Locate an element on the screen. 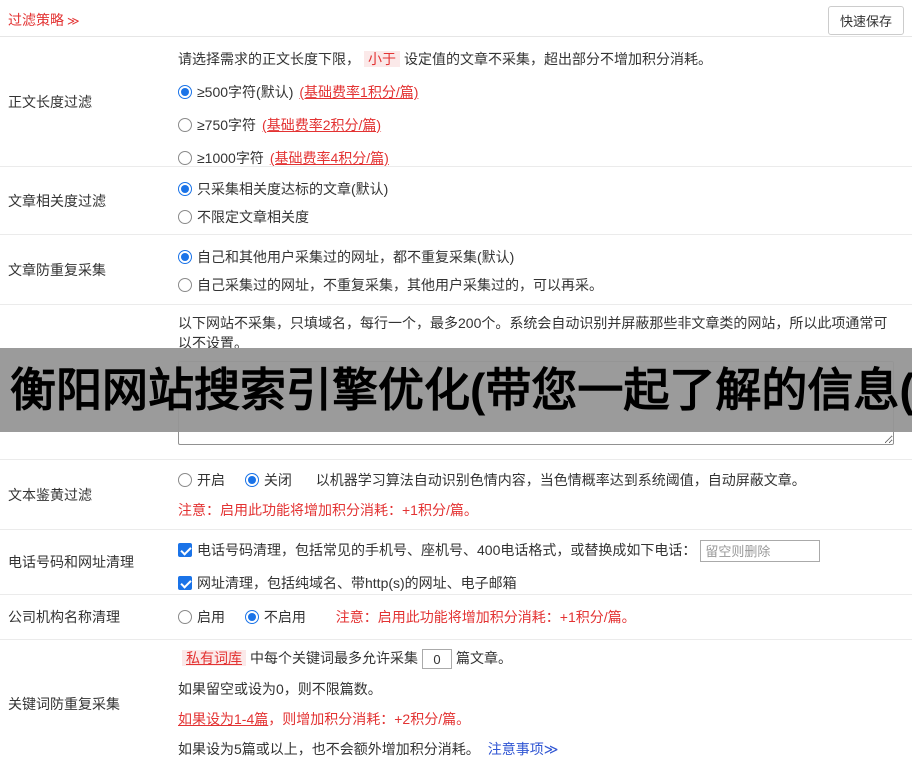  row-porn-filter-label: 文本鉴黄过滤 is located at coordinates (50, 494).